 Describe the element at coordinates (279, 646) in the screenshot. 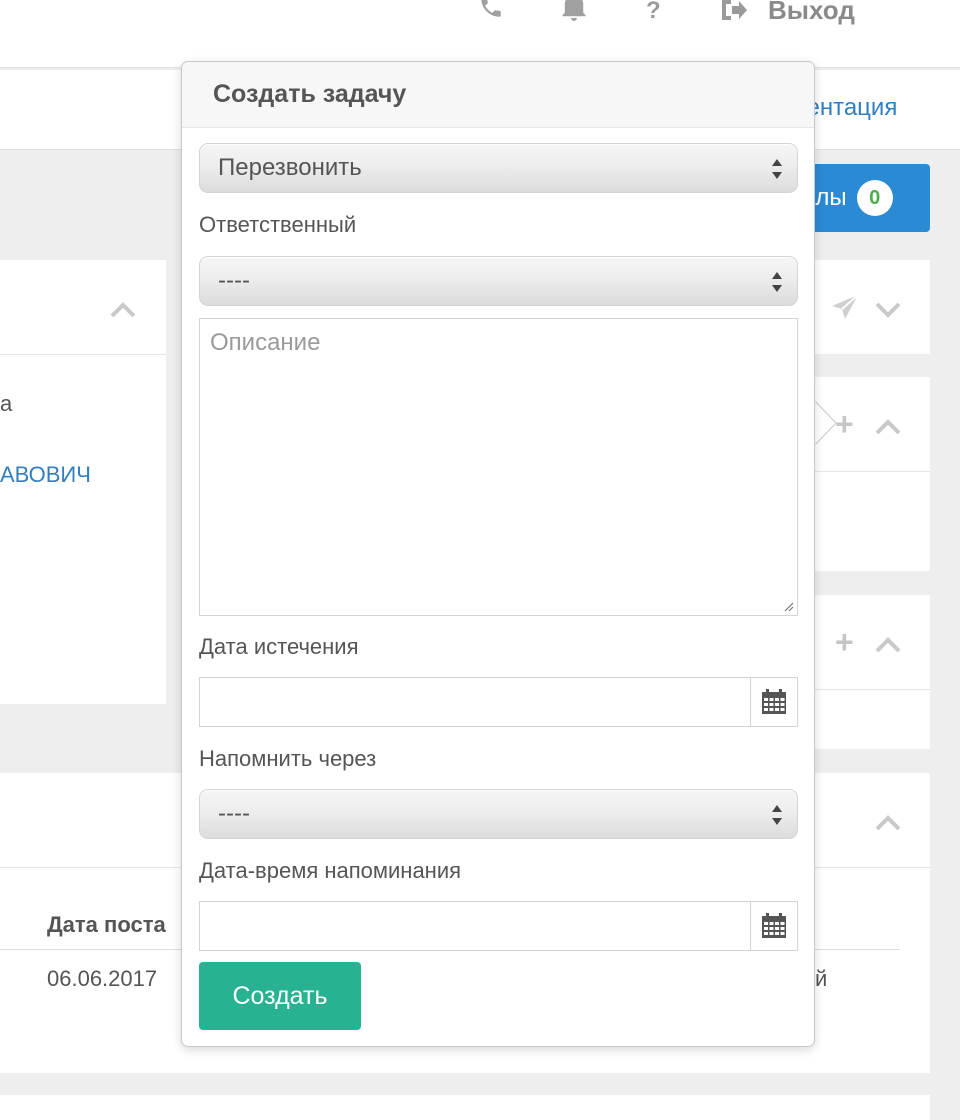

I see `expiry-date-label: Дата истечения` at that location.